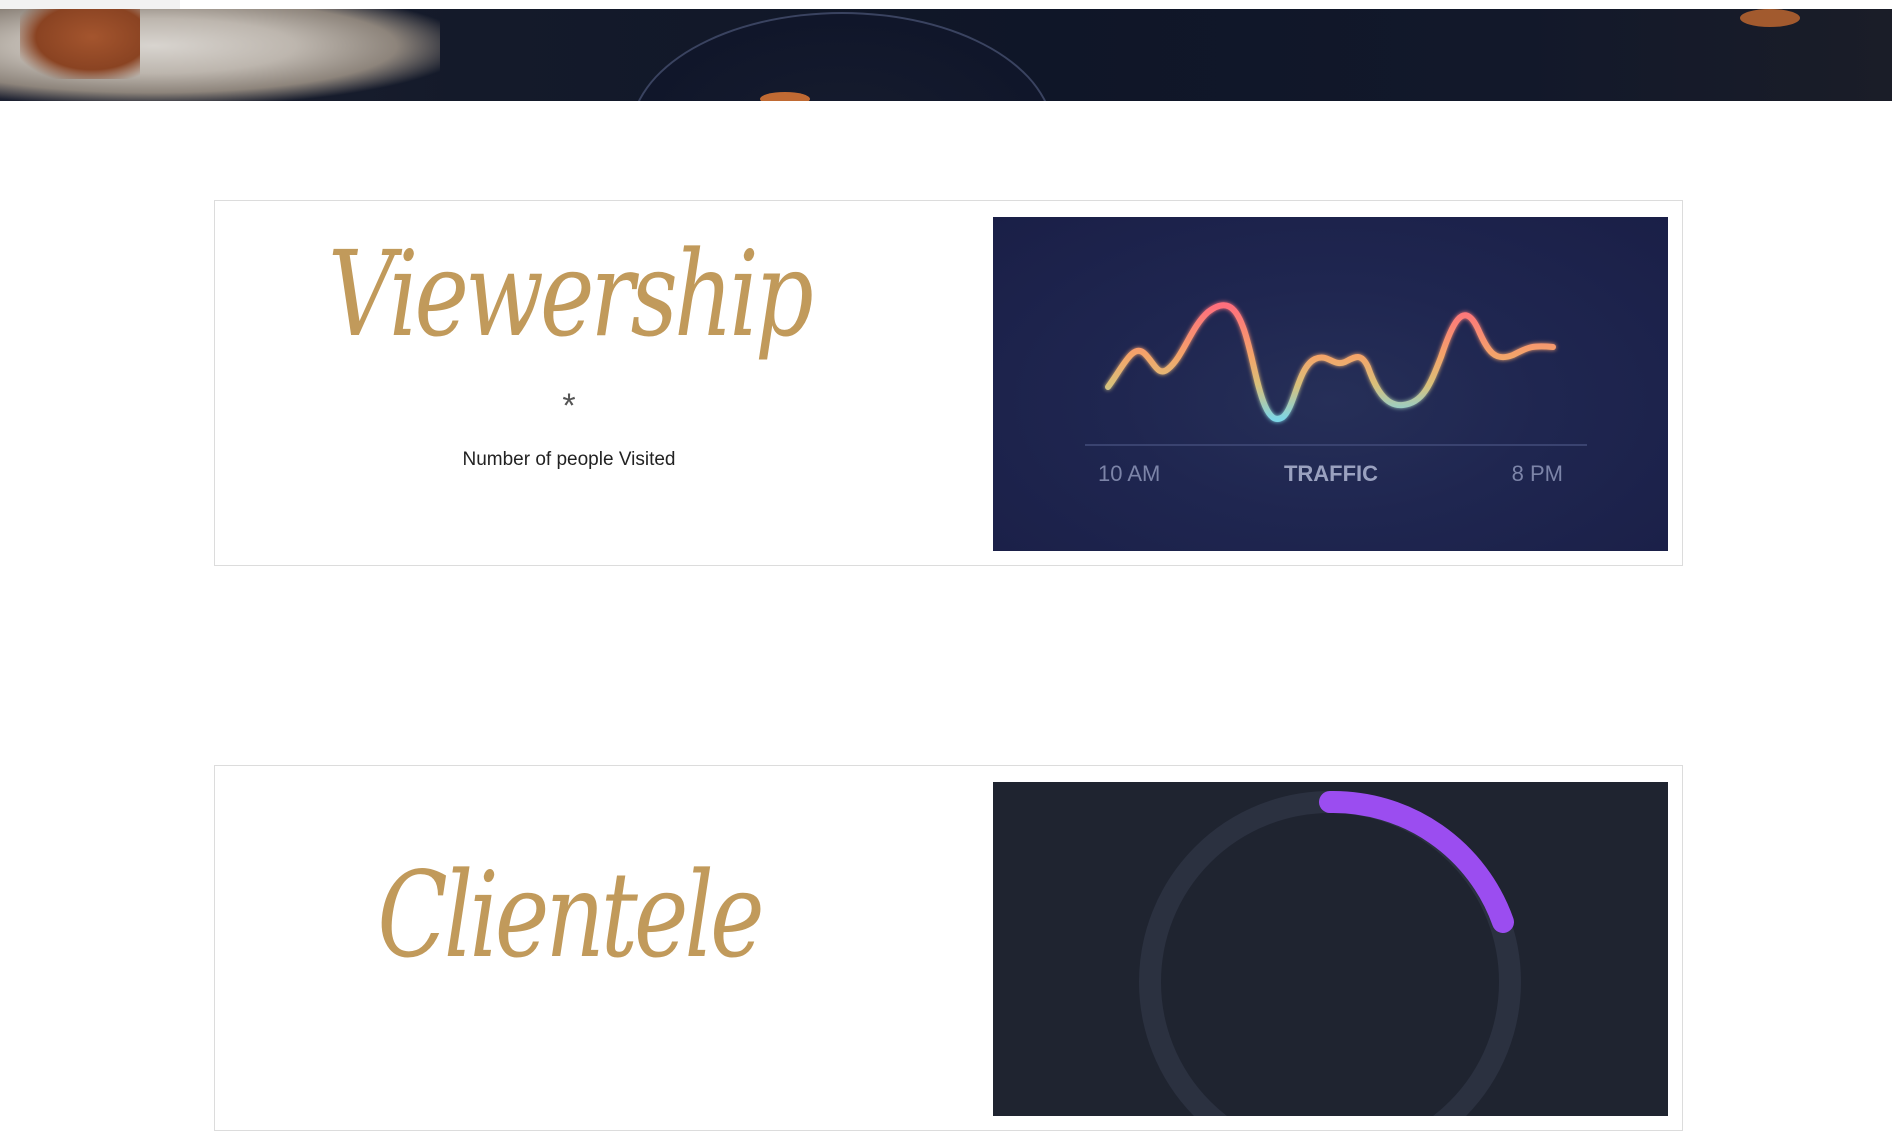 This screenshot has width=1892, height=1131. What do you see at coordinates (571, 294) in the screenshot?
I see `viewership-title: Viewership` at bounding box center [571, 294].